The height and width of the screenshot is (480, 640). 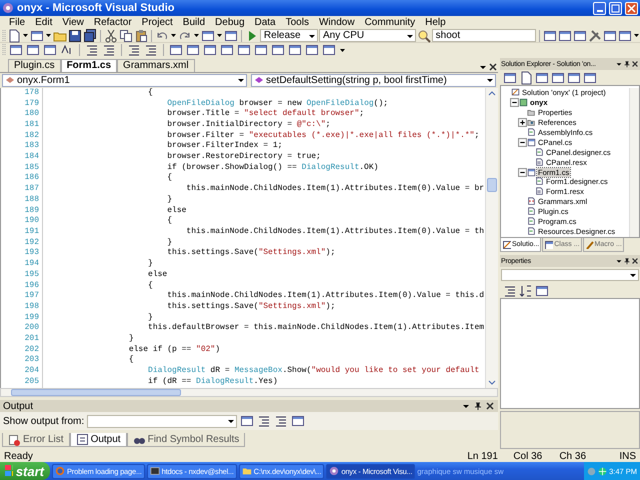 What do you see at coordinates (247, 471) in the screenshot?
I see `folder-icon` at bounding box center [247, 471].